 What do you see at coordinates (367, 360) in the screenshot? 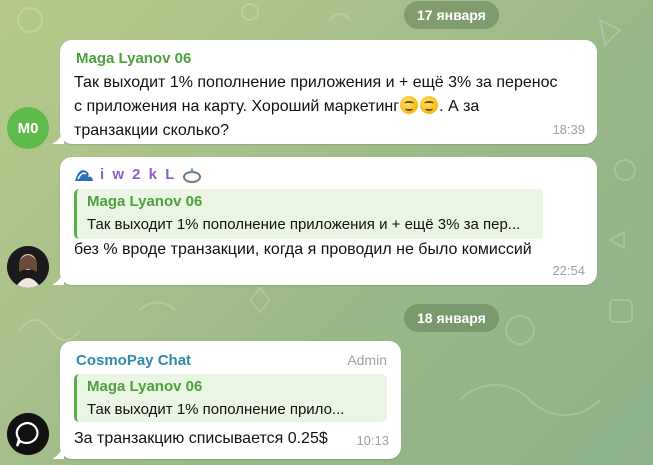
I see `admin-badge: Admin` at bounding box center [367, 360].